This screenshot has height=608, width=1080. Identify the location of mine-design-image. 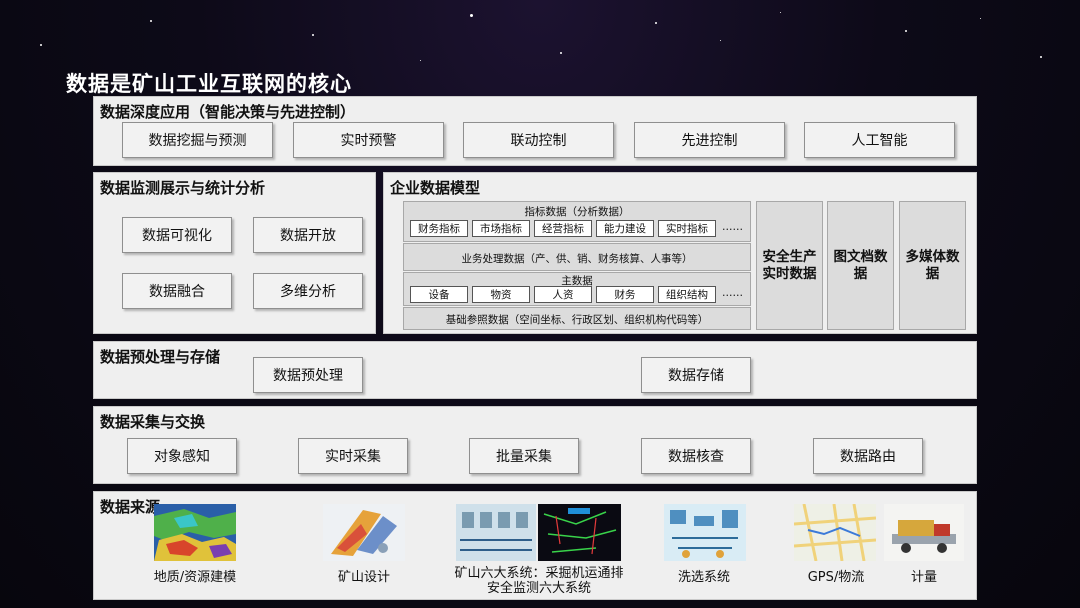
(364, 532).